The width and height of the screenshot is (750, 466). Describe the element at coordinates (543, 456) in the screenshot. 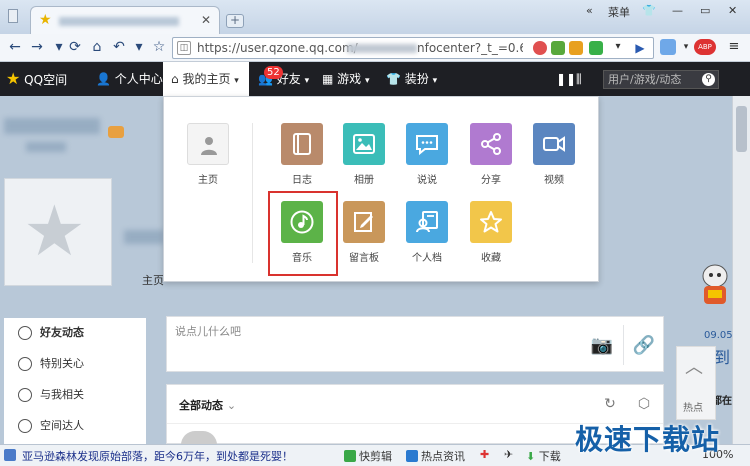

I see `download-button: ⬇ 下载` at that location.